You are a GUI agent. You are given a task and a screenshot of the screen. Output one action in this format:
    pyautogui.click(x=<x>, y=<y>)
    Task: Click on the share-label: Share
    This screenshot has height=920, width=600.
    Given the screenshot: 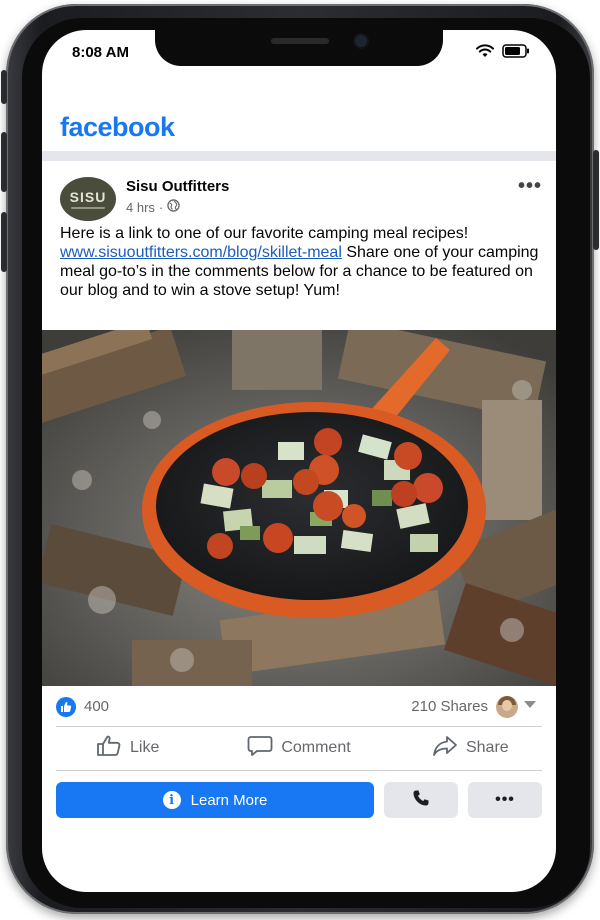 What is the action you would take?
    pyautogui.click(x=487, y=747)
    